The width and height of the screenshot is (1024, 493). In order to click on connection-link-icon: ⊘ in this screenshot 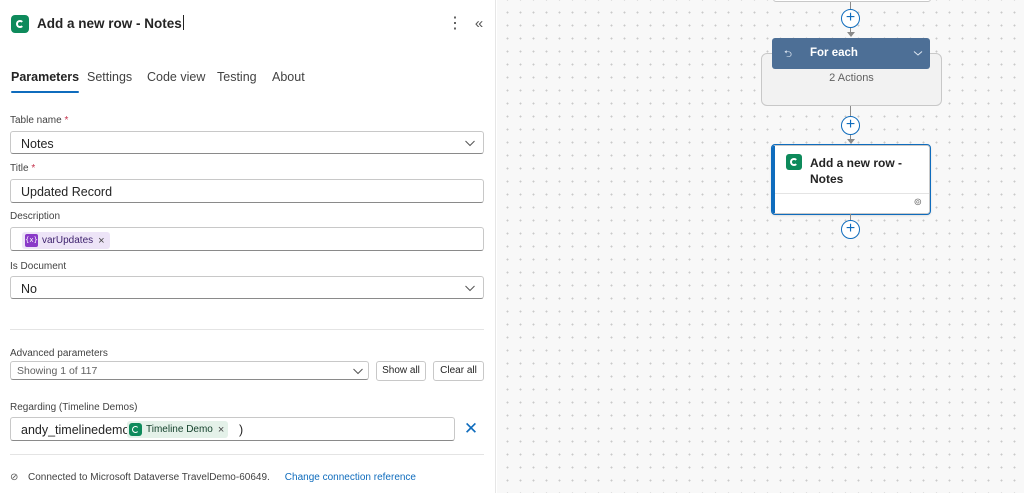, I will do `click(14, 477)`.